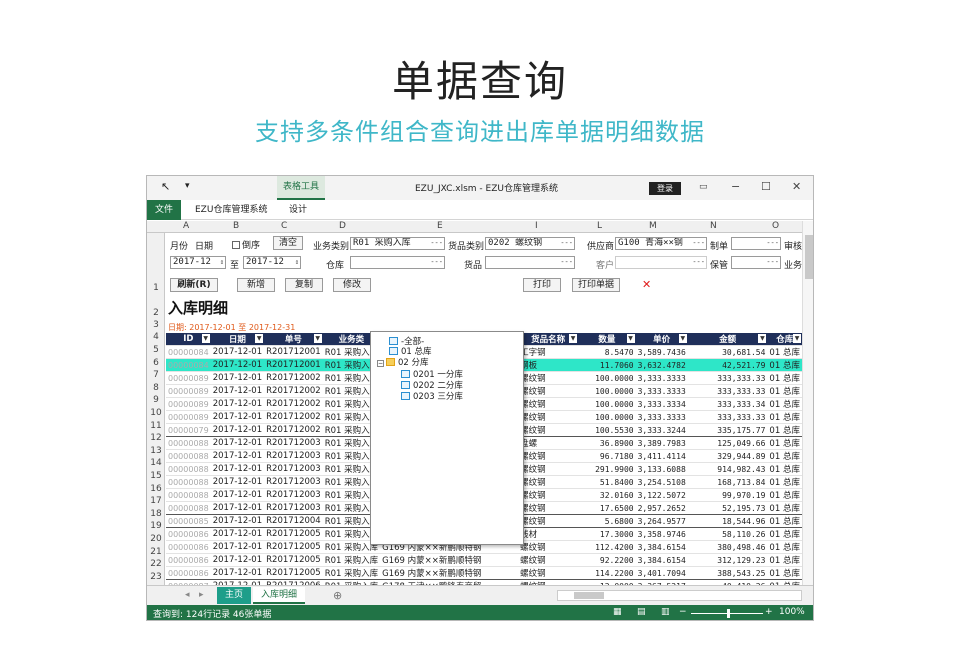 The width and height of the screenshot is (960, 667). What do you see at coordinates (607, 456) in the screenshot?
I see `table-cell: 96.7180` at bounding box center [607, 456].